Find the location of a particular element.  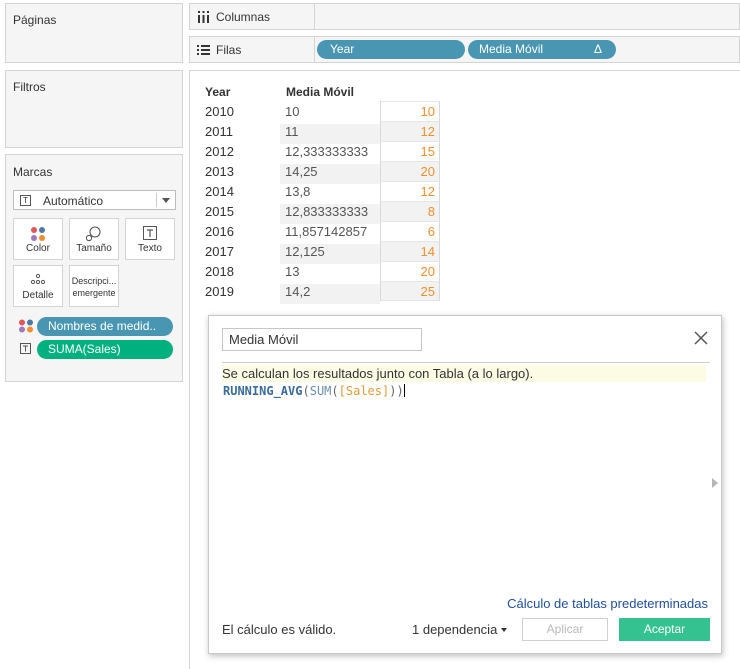

table-row: 2018 13 20 is located at coordinates (319, 272).